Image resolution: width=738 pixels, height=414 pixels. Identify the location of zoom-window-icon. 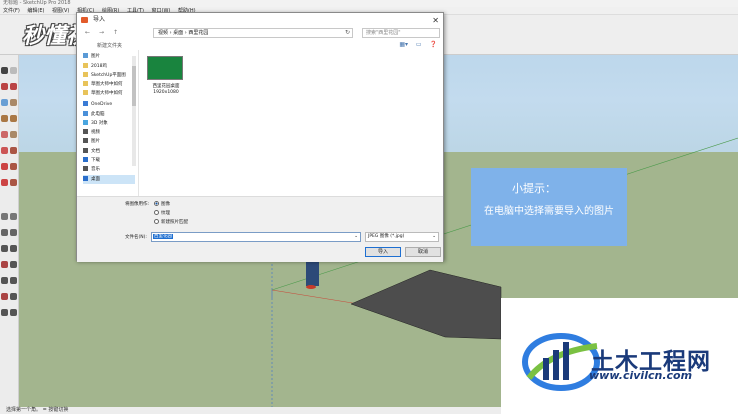
(13, 280).